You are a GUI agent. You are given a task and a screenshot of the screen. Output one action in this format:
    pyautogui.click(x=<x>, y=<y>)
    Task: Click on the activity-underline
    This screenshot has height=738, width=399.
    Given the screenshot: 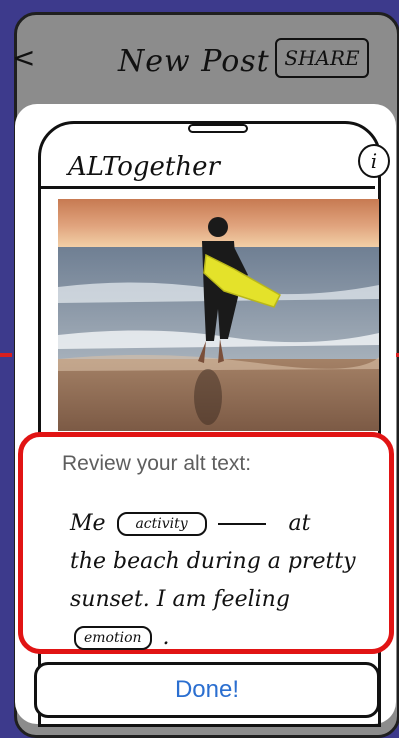 What is the action you would take?
    pyautogui.click(x=241, y=524)
    